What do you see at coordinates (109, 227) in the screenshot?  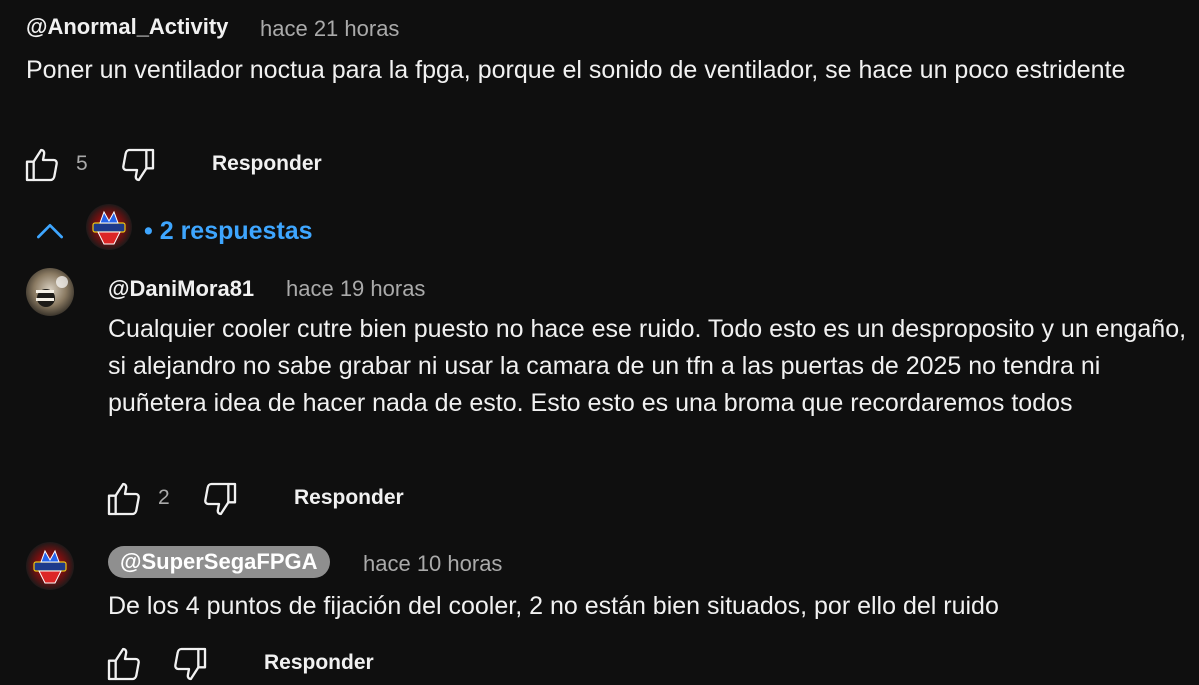 I see `creator-avatar` at bounding box center [109, 227].